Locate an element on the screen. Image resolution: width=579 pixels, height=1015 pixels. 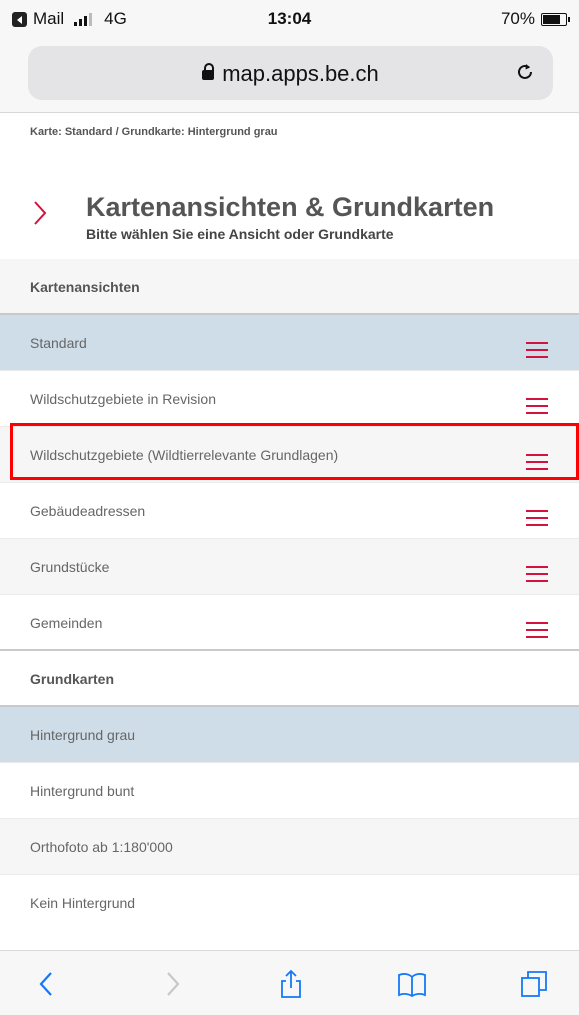
chevron-right-icon is located at coordinates (40, 213).